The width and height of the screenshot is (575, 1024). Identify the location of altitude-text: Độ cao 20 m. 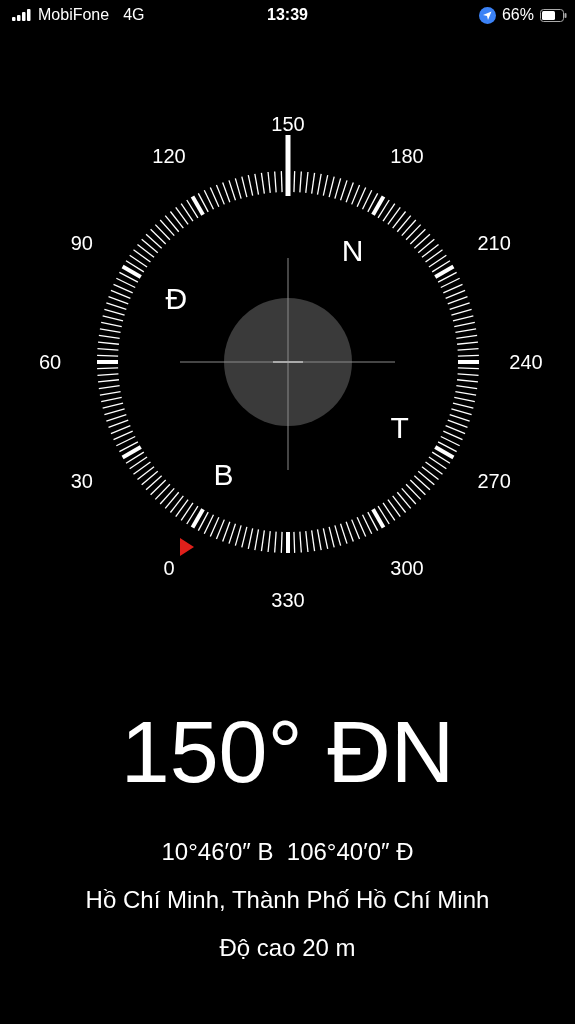
(287, 948).